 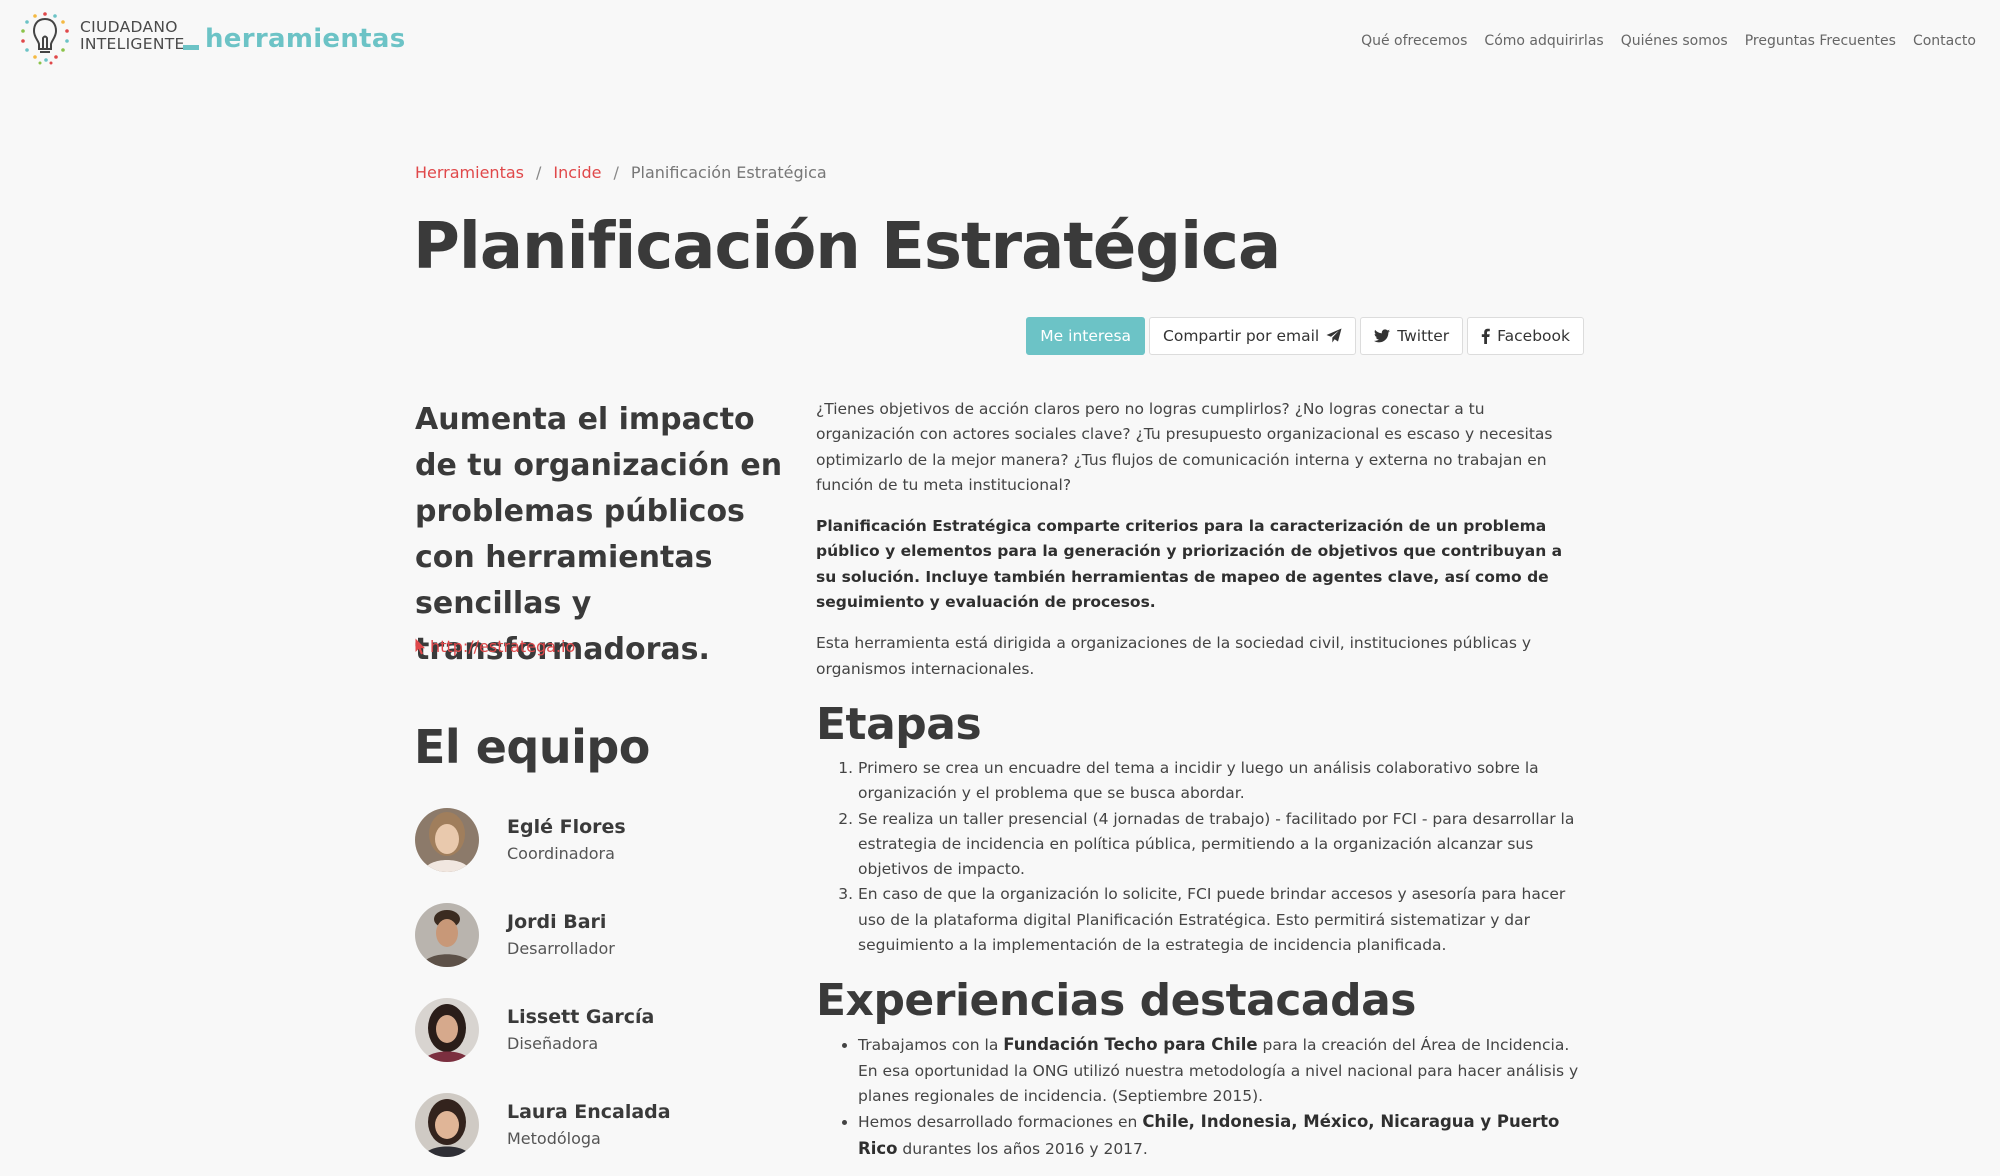 I want to click on brand-name-top: CIUDADANO, so click(x=129, y=27).